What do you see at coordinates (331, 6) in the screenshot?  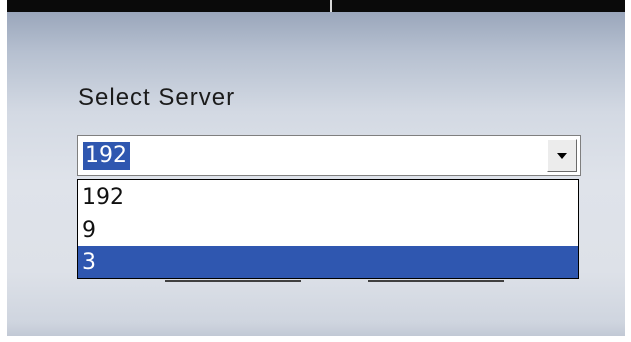 I see `frame-divider` at bounding box center [331, 6].